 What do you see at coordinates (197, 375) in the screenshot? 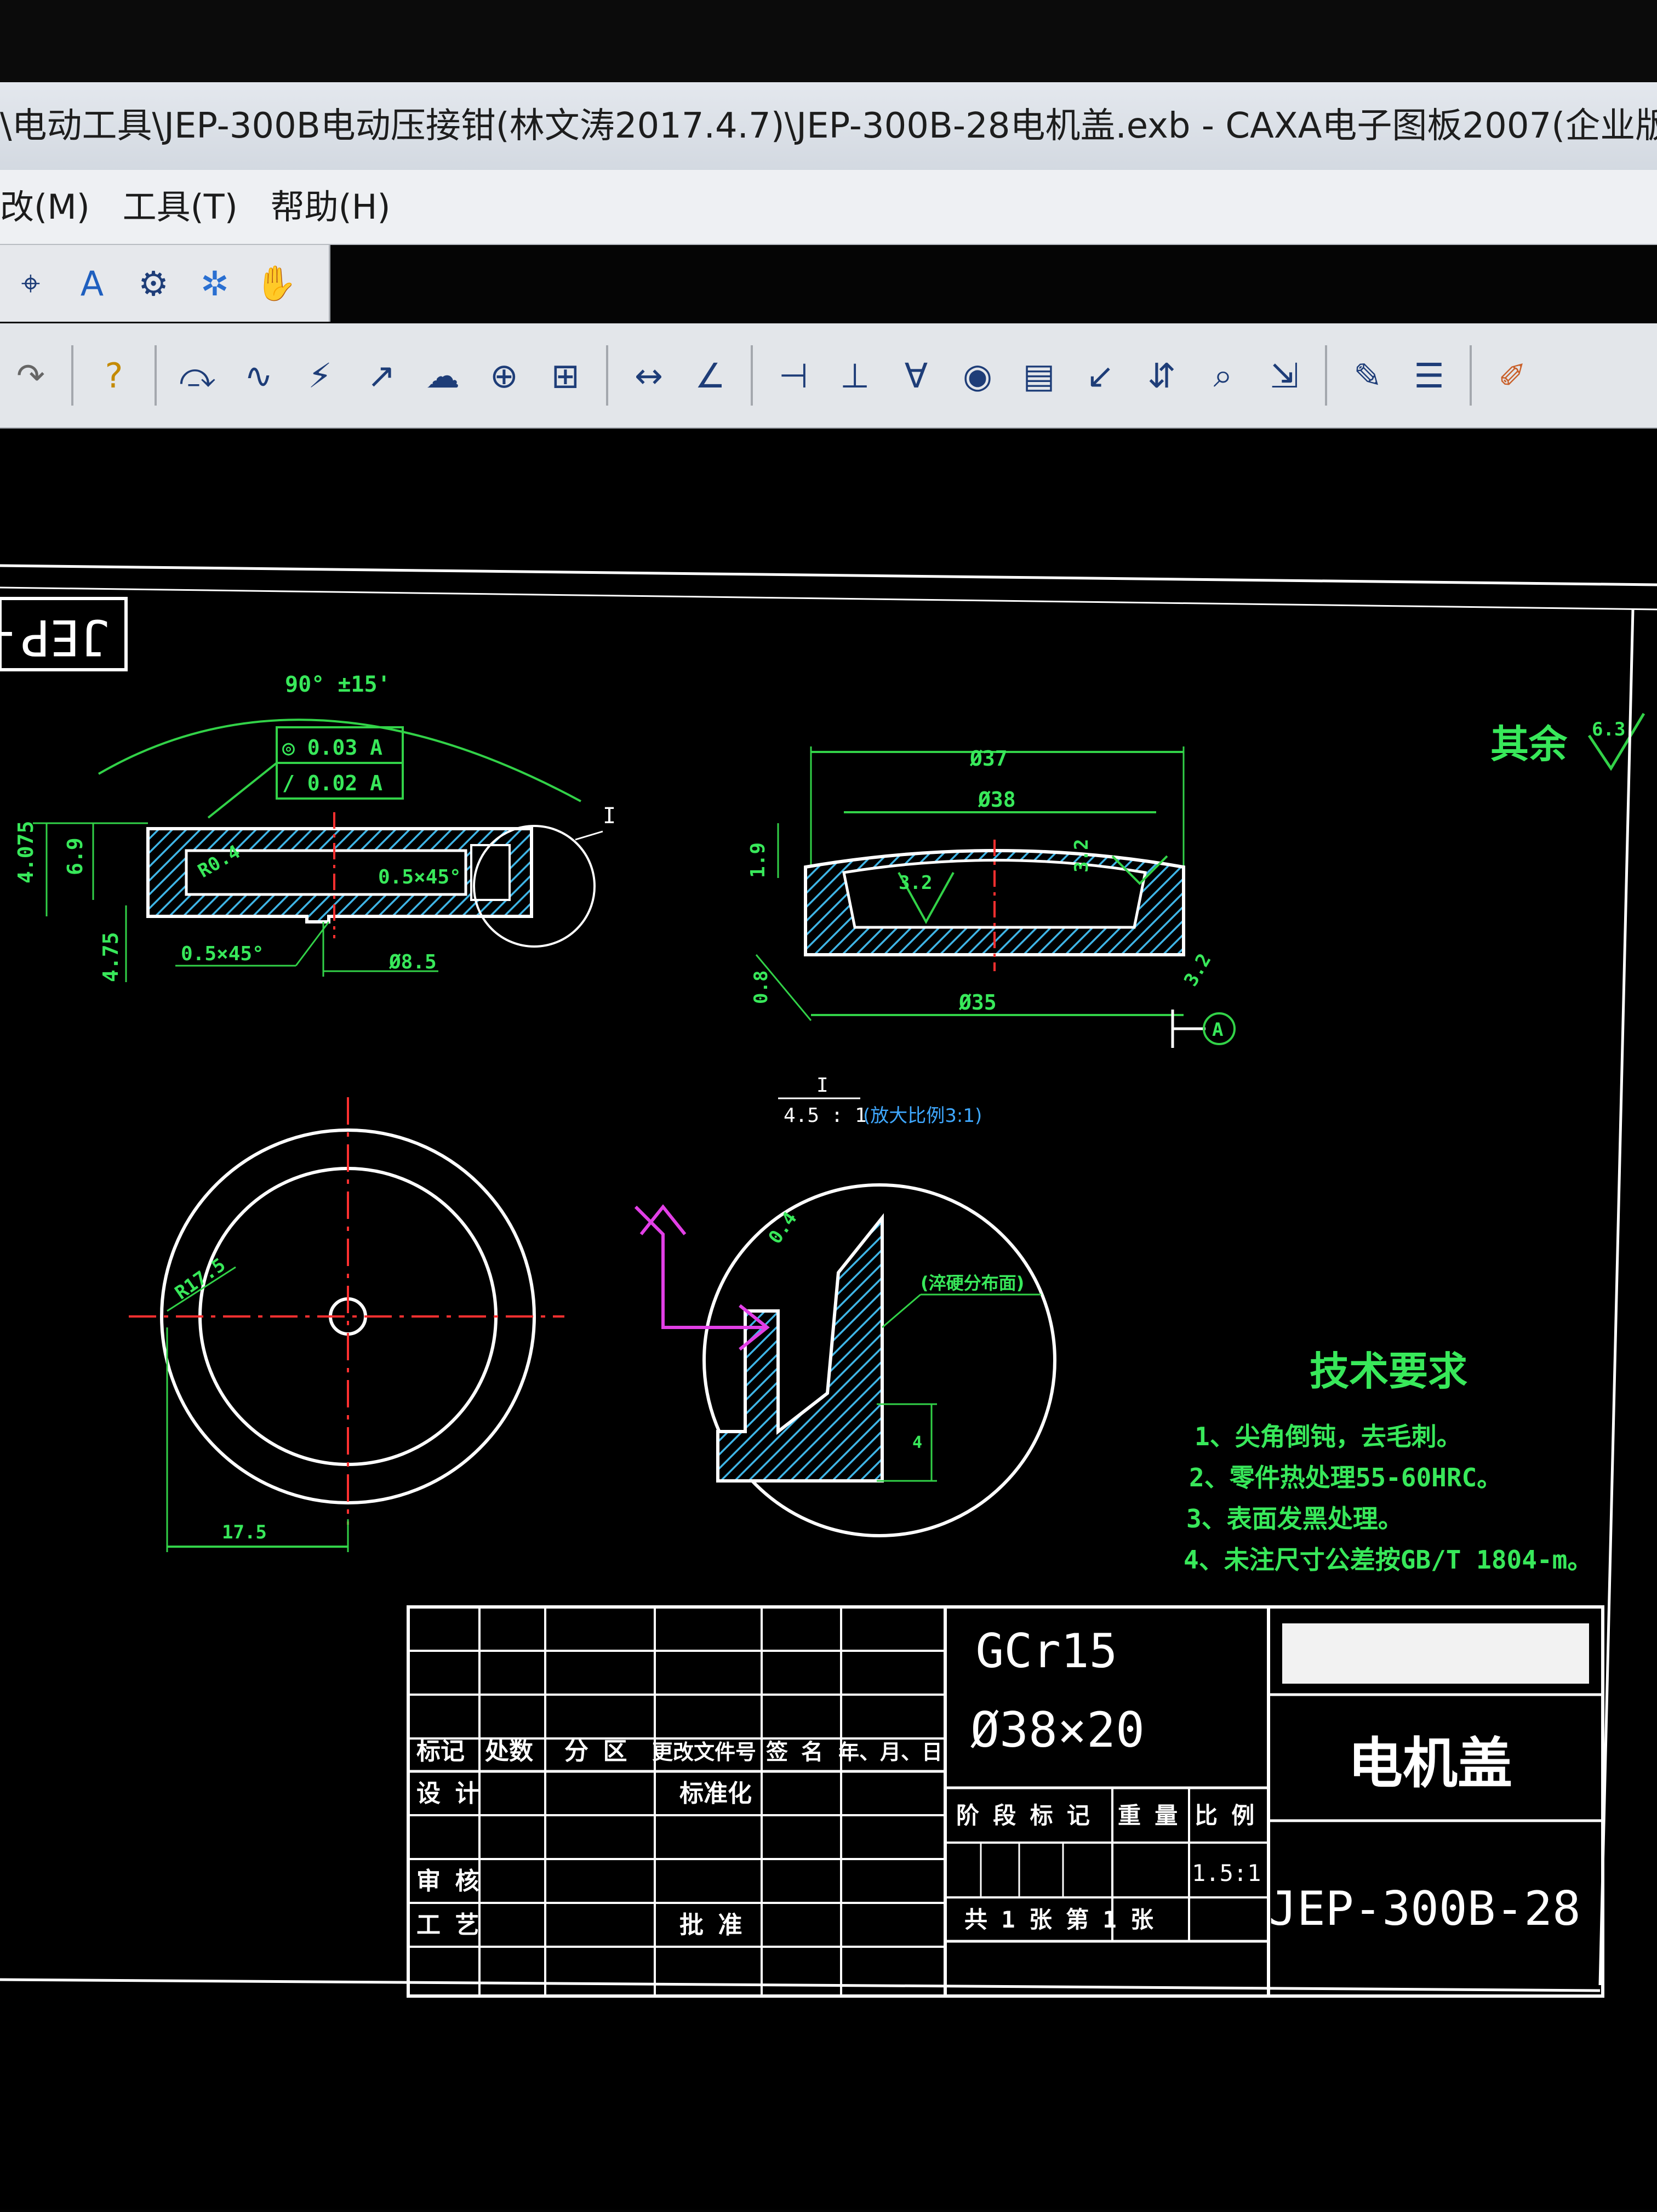
I see `connect-icon: ⤼` at bounding box center [197, 375].